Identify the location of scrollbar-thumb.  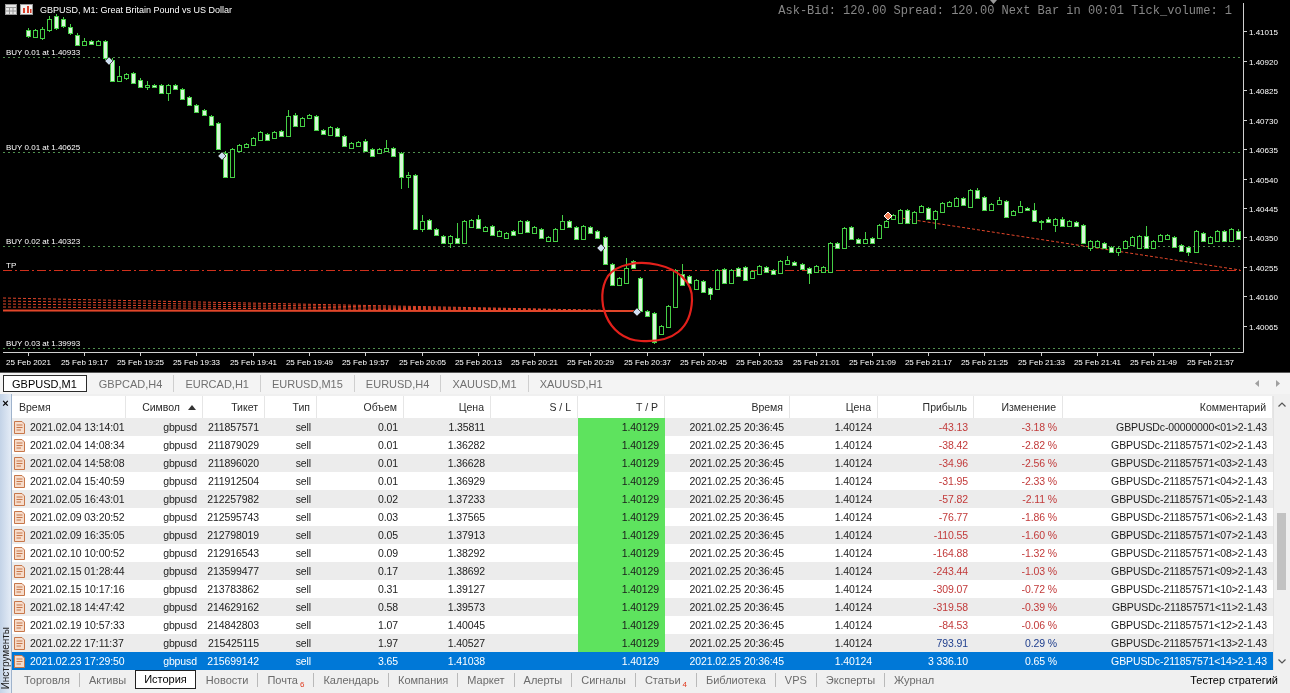
(1281, 551).